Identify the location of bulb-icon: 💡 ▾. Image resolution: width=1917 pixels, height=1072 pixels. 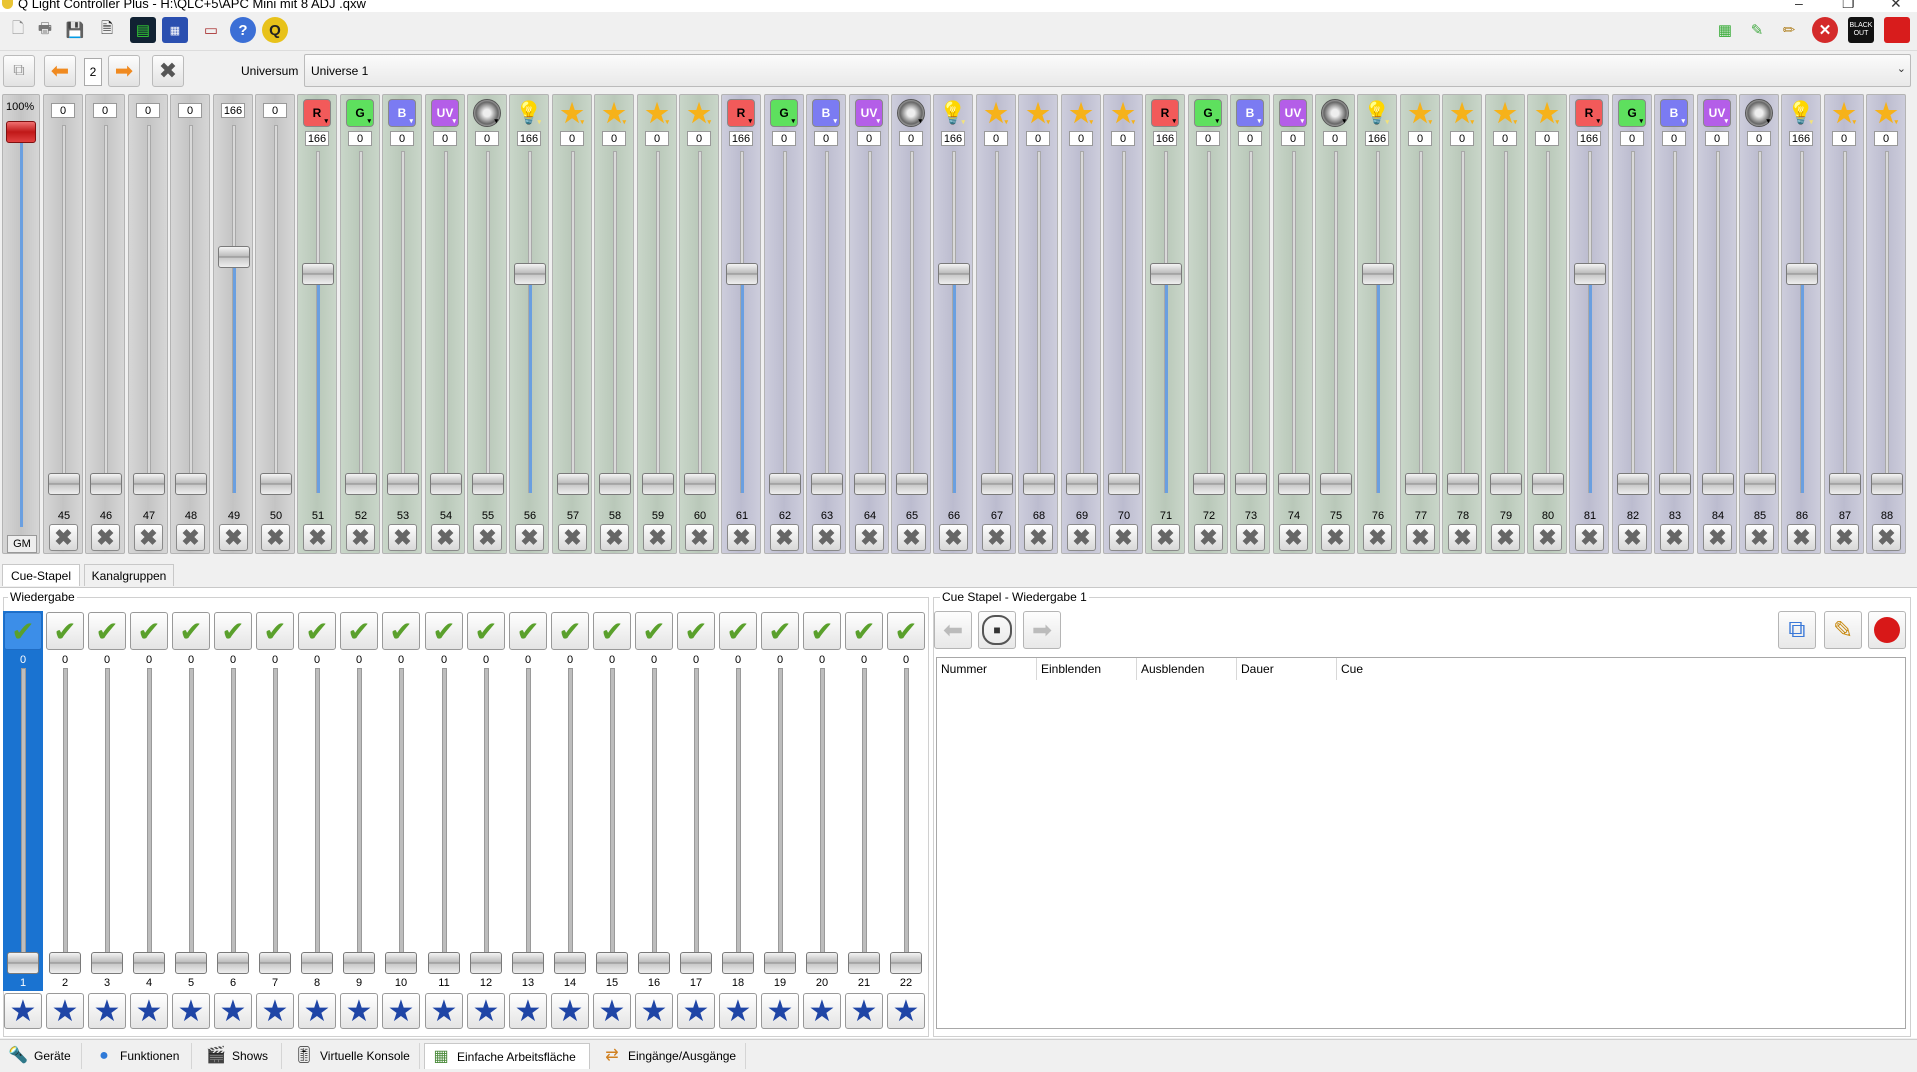
(1801, 113).